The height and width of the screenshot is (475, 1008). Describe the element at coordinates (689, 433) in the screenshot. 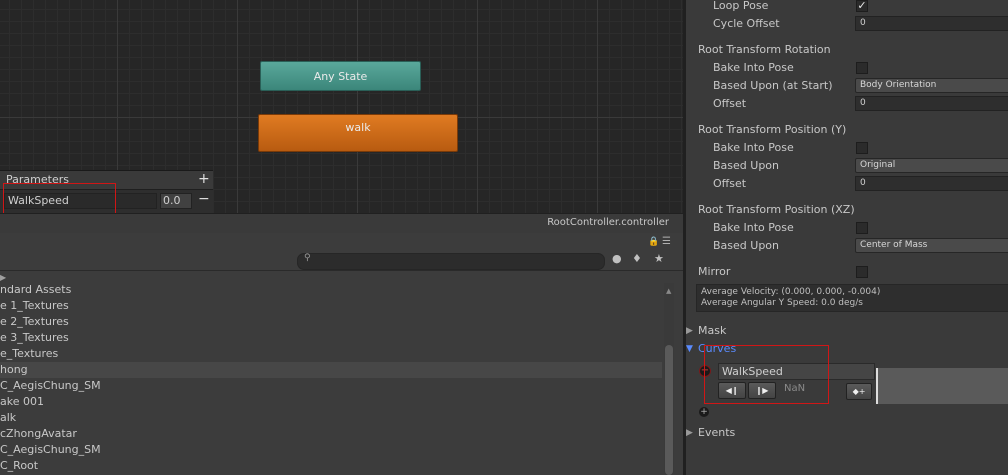

I see `events-foldout-icon: ▶` at that location.